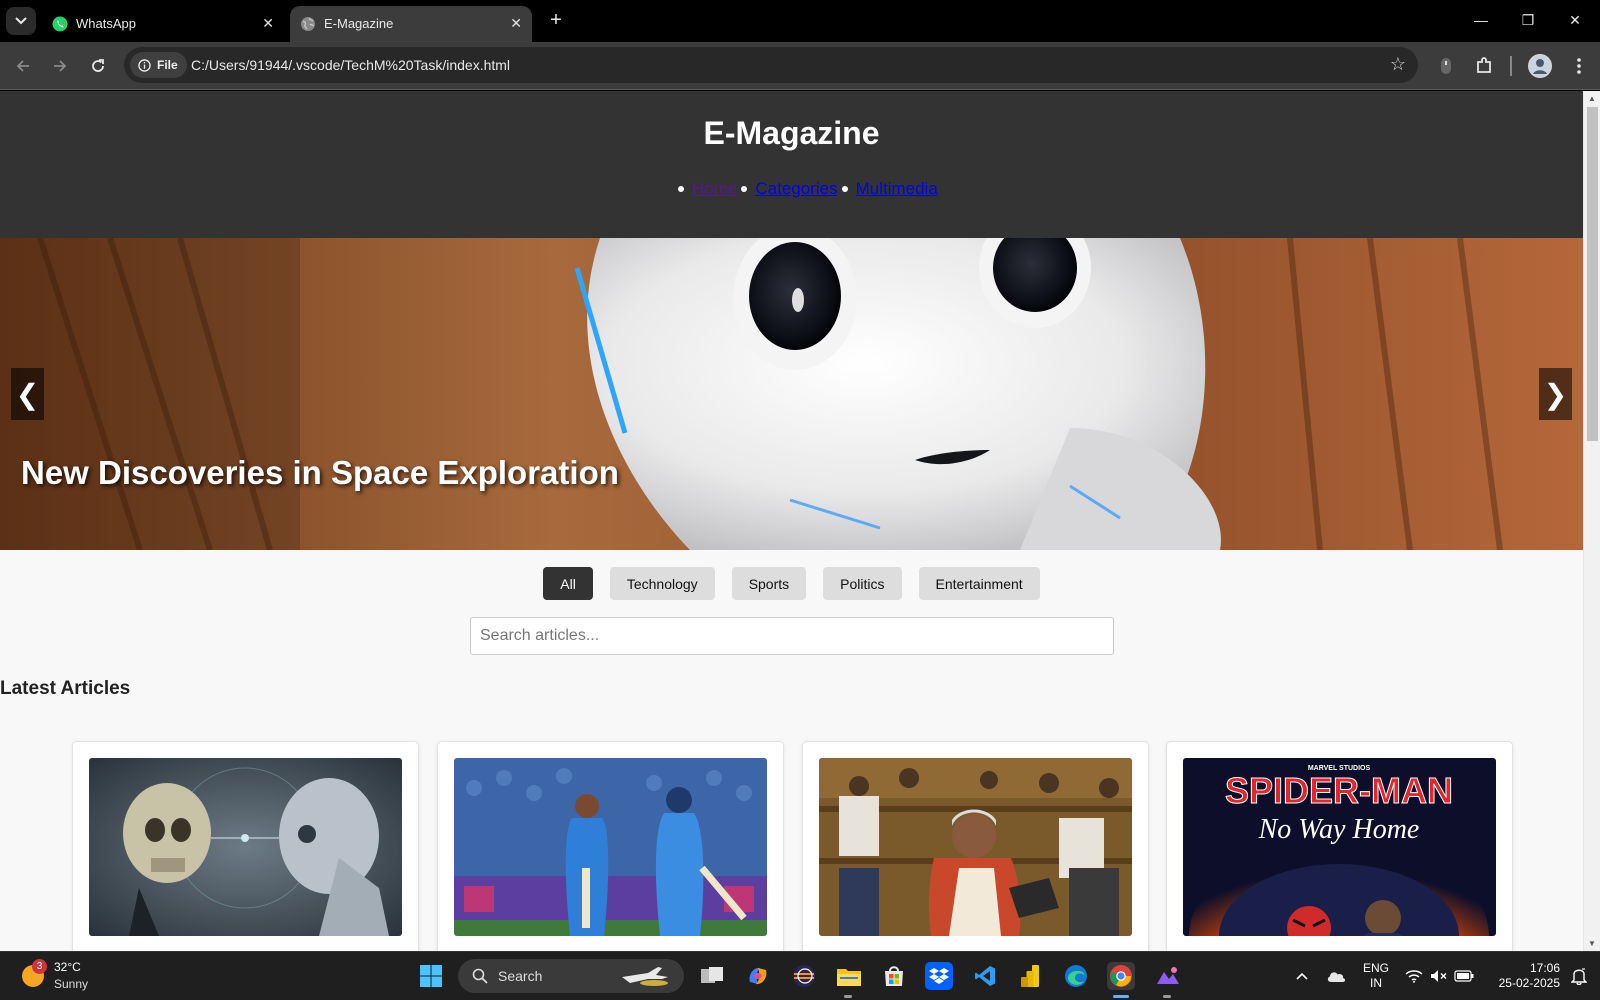 This screenshot has width=1600, height=1000. Describe the element at coordinates (1592, 943) in the screenshot. I see `scroll-down-icon: ▼` at that location.